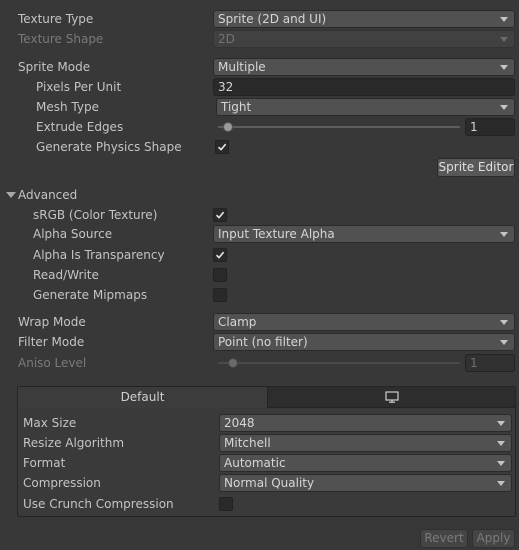 The height and width of the screenshot is (550, 519). I want to click on wrap-mode-dropdown: Clamp, so click(364, 322).